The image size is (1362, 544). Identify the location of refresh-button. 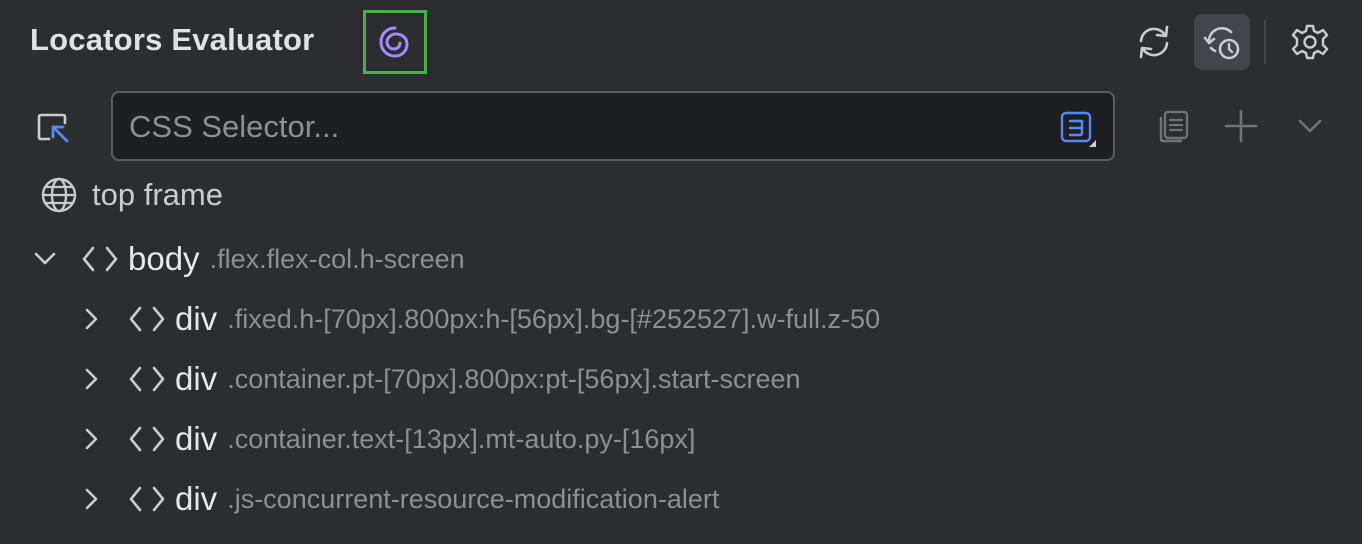
(1154, 42).